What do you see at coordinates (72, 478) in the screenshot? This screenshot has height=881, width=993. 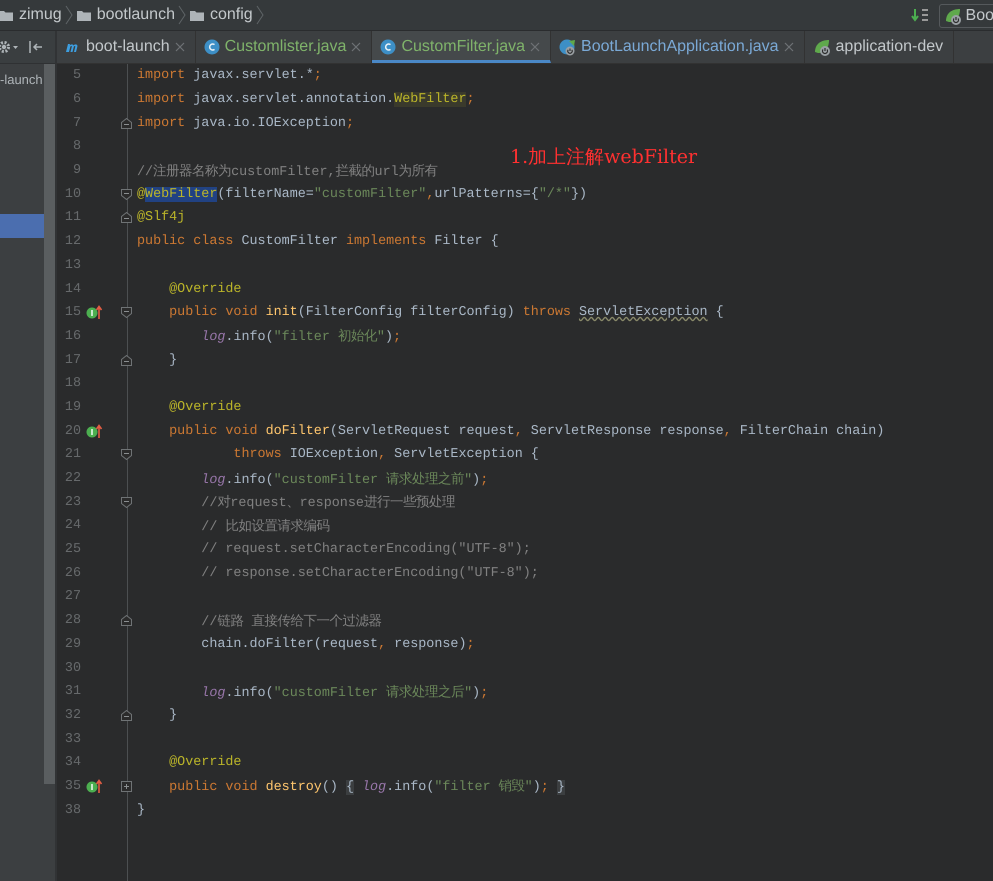 I see `line-number: 22` at bounding box center [72, 478].